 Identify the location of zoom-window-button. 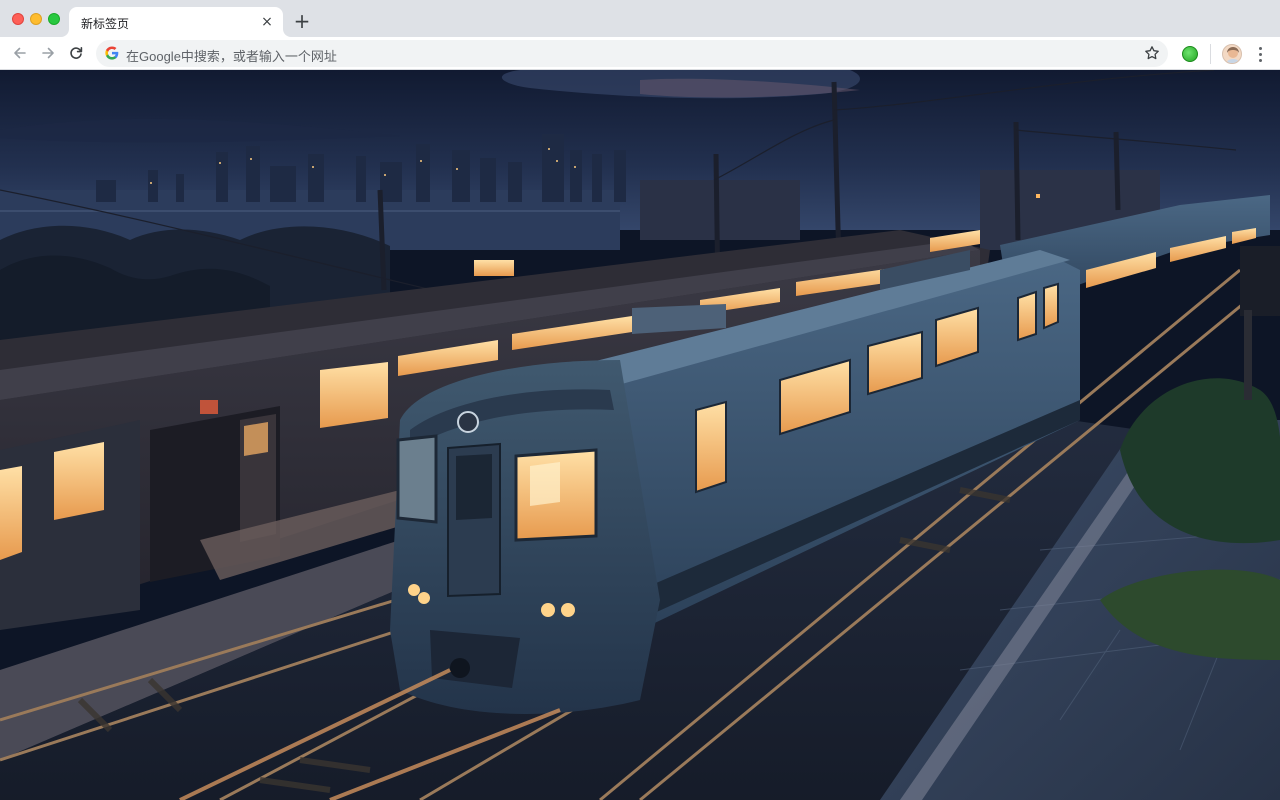
(54, 19).